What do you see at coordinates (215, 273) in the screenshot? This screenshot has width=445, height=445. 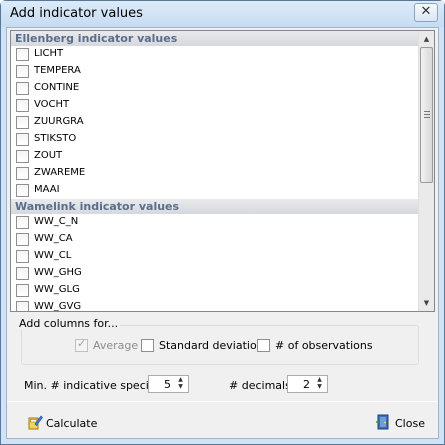 I see `list-item: WW_GHG` at bounding box center [215, 273].